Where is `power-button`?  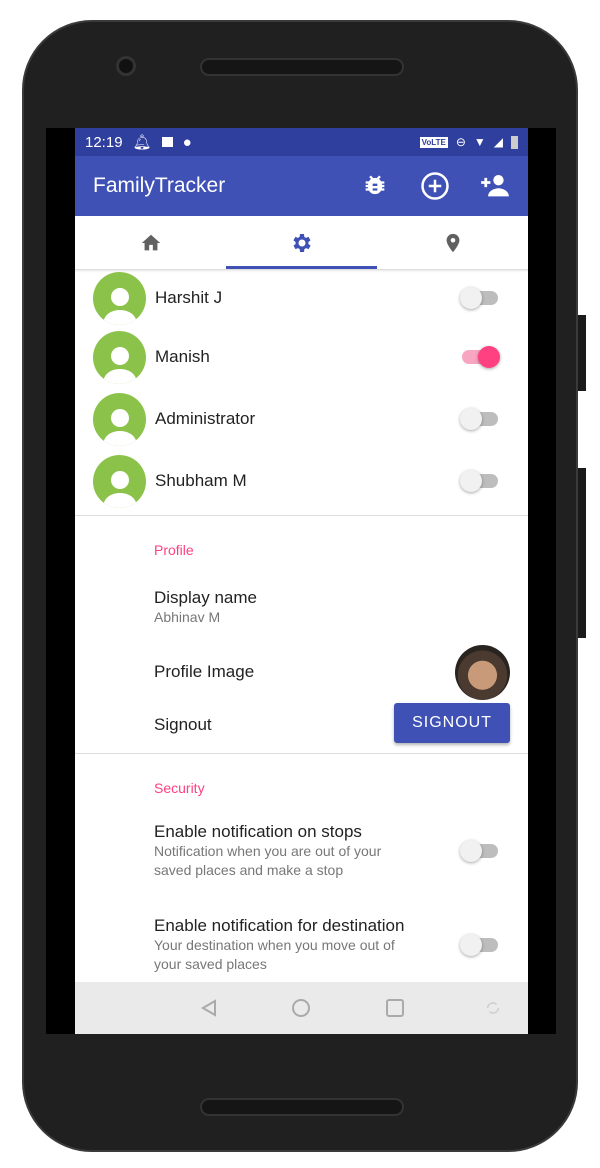
power-button is located at coordinates (582, 353).